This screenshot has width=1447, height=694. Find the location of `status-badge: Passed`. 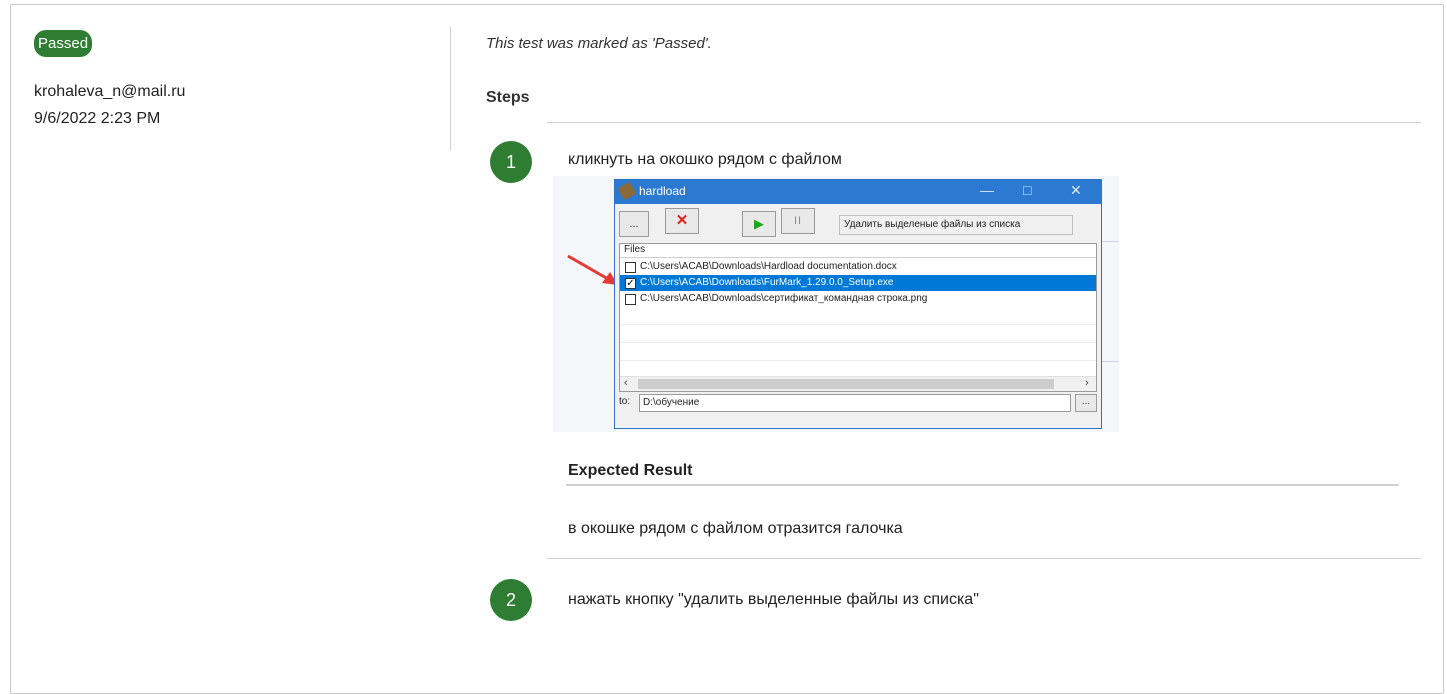

status-badge: Passed is located at coordinates (63, 43).